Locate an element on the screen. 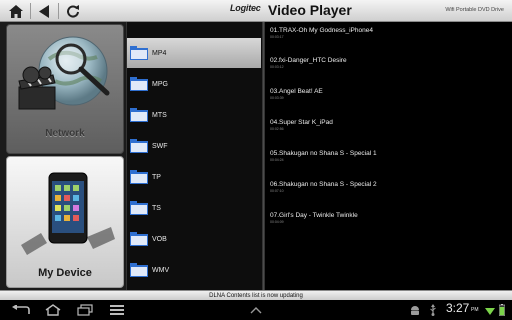  recent-apps-button is located at coordinates (85, 310).